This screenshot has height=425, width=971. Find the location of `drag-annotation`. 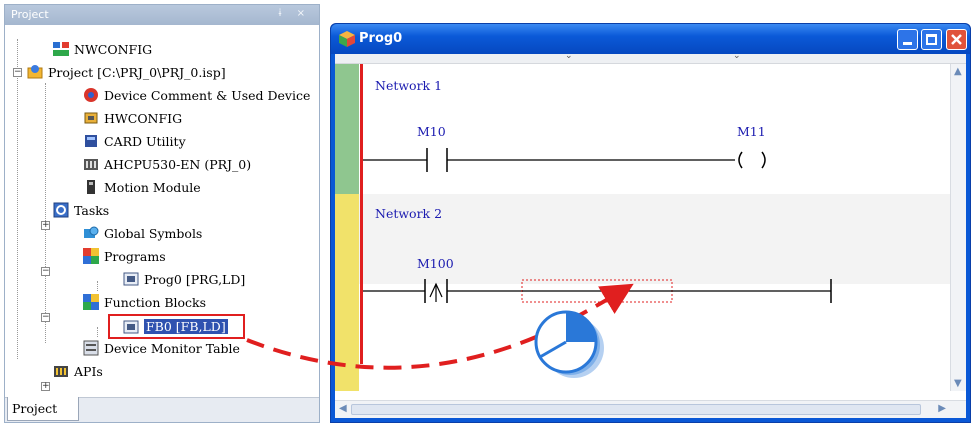

drag-annotation is located at coordinates (440, 330).